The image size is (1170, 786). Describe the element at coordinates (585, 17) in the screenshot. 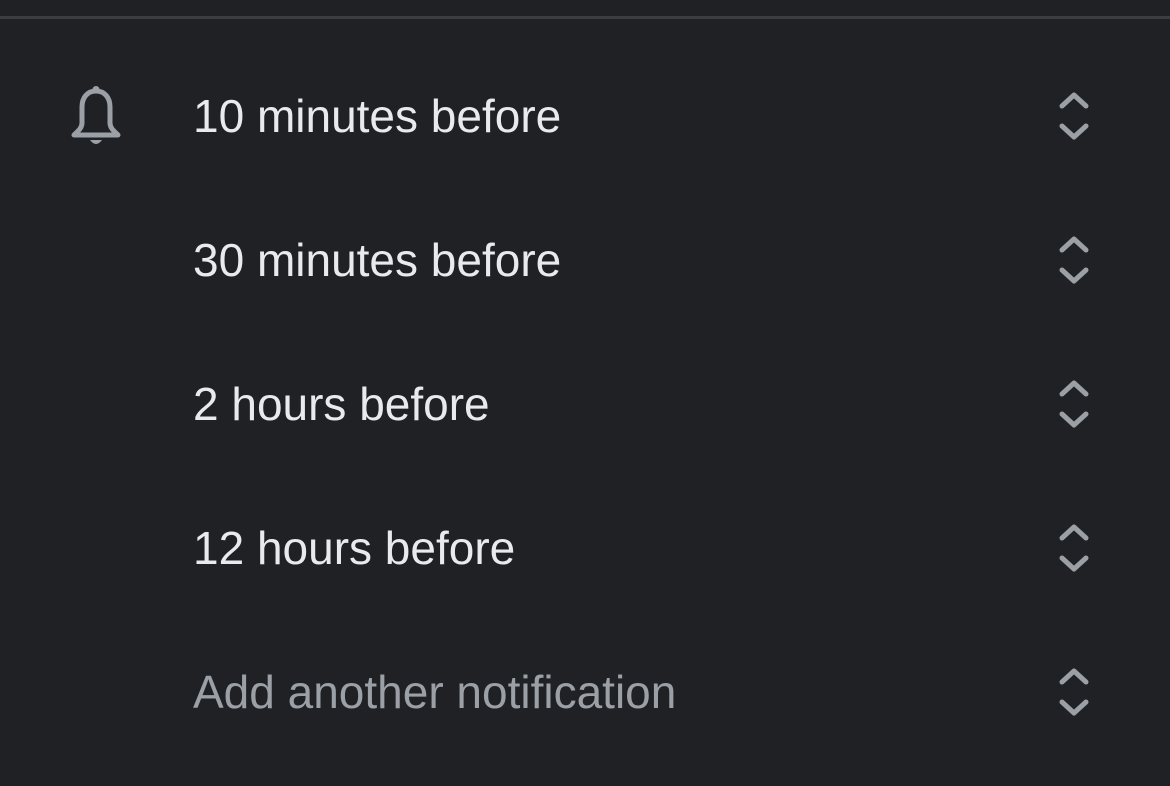

I see `top-divider` at that location.